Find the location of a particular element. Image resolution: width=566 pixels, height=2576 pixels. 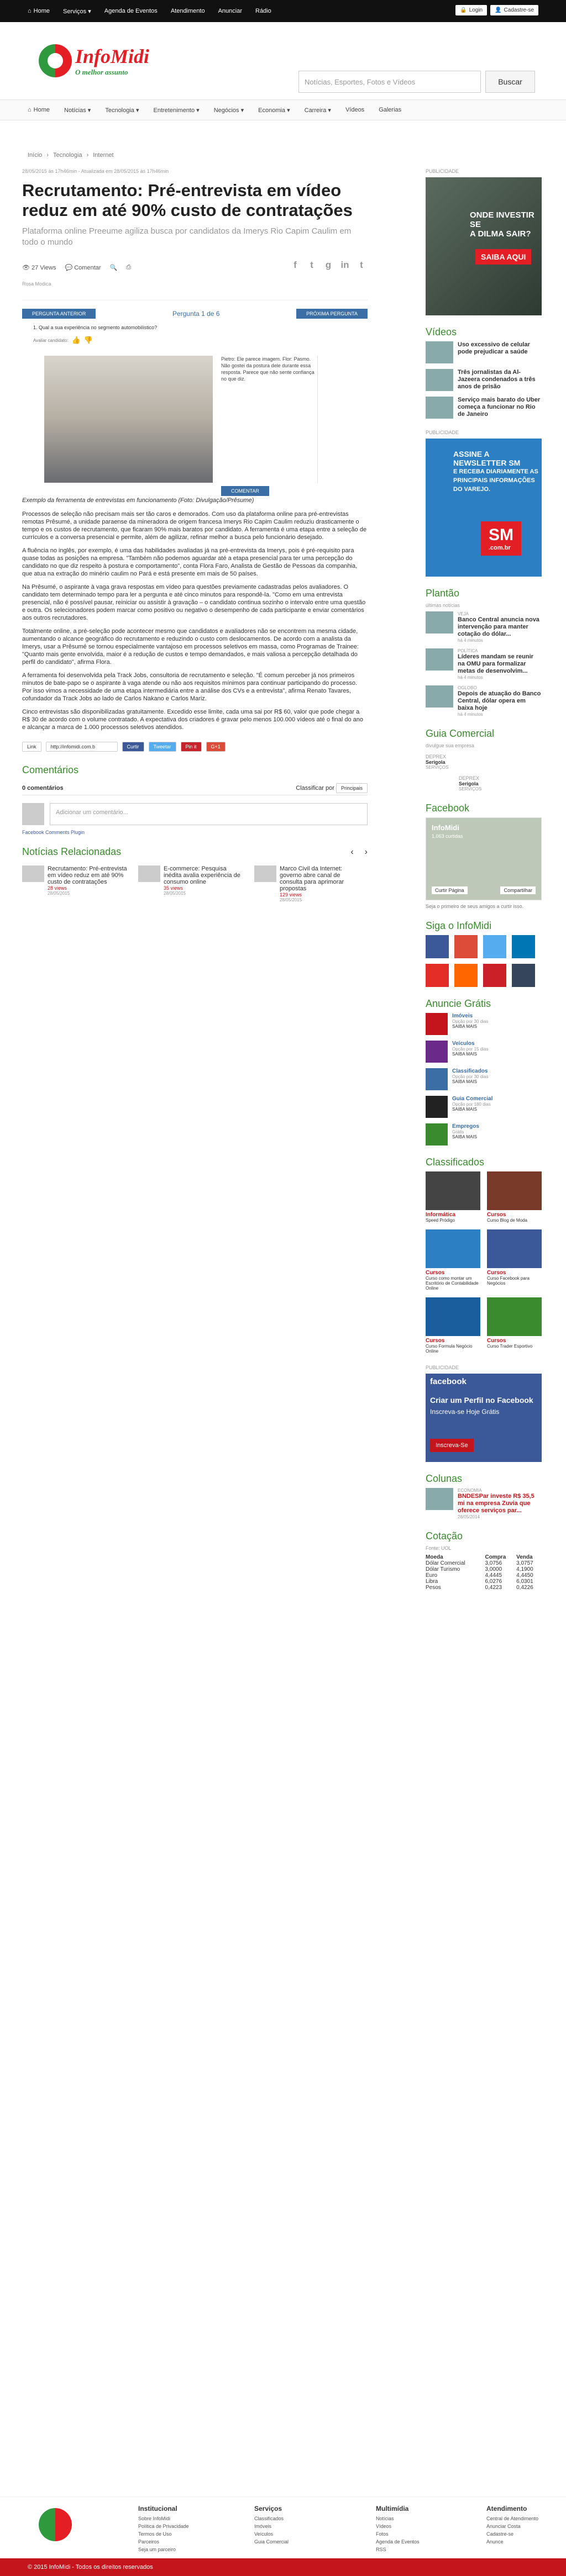

comments-title: Comentários is located at coordinates (50, 769).